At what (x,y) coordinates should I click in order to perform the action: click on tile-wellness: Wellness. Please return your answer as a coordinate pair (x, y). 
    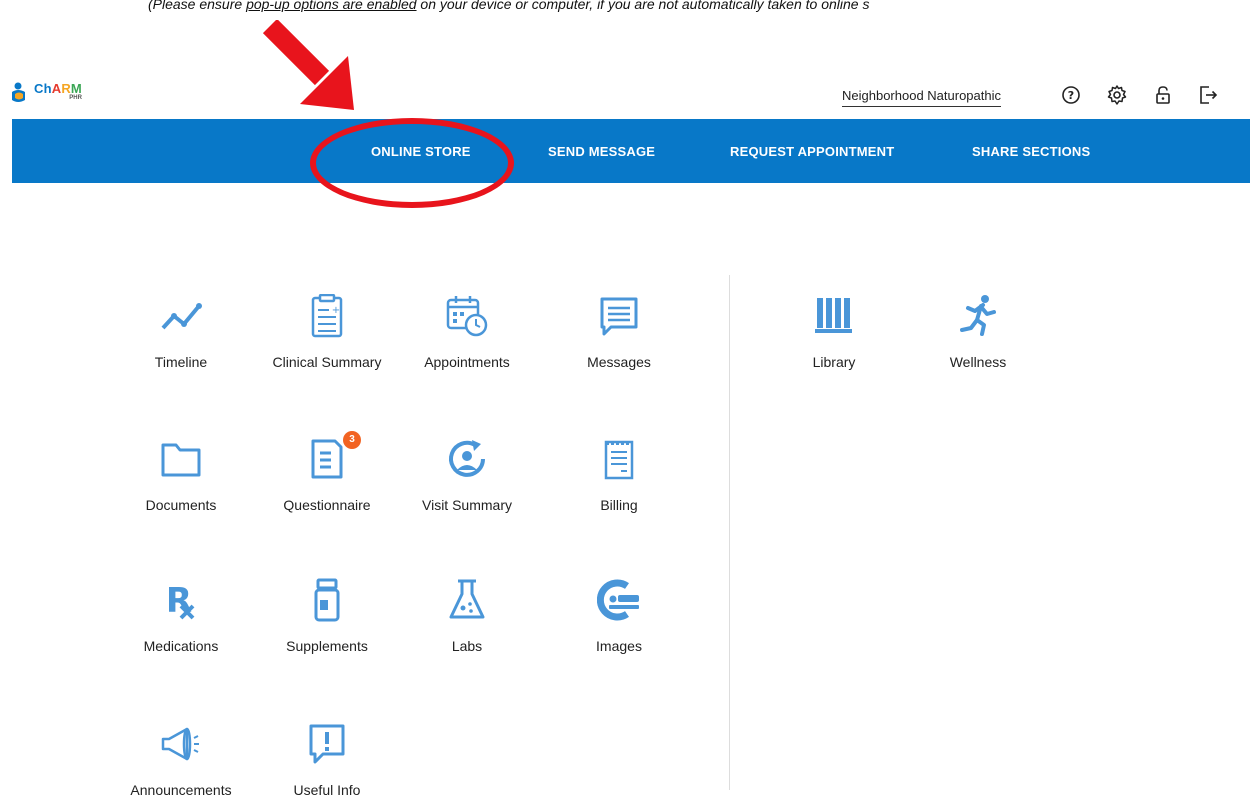
    Looking at the image, I should click on (978, 344).